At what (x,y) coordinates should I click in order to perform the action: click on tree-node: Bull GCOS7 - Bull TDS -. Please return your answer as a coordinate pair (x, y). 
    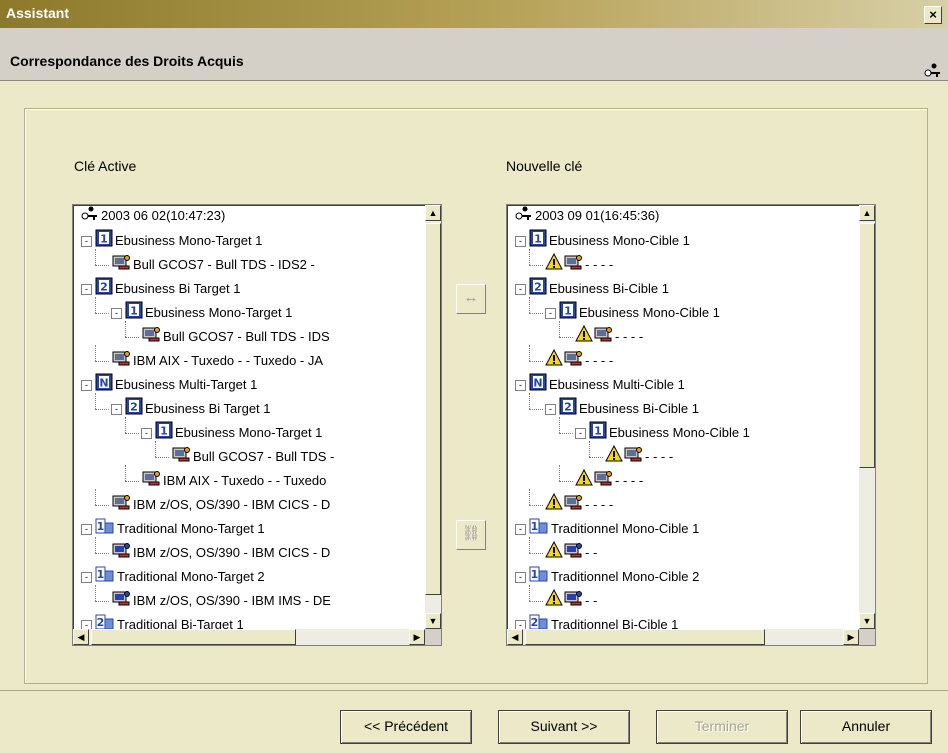
    Looking at the image, I should click on (252, 457).